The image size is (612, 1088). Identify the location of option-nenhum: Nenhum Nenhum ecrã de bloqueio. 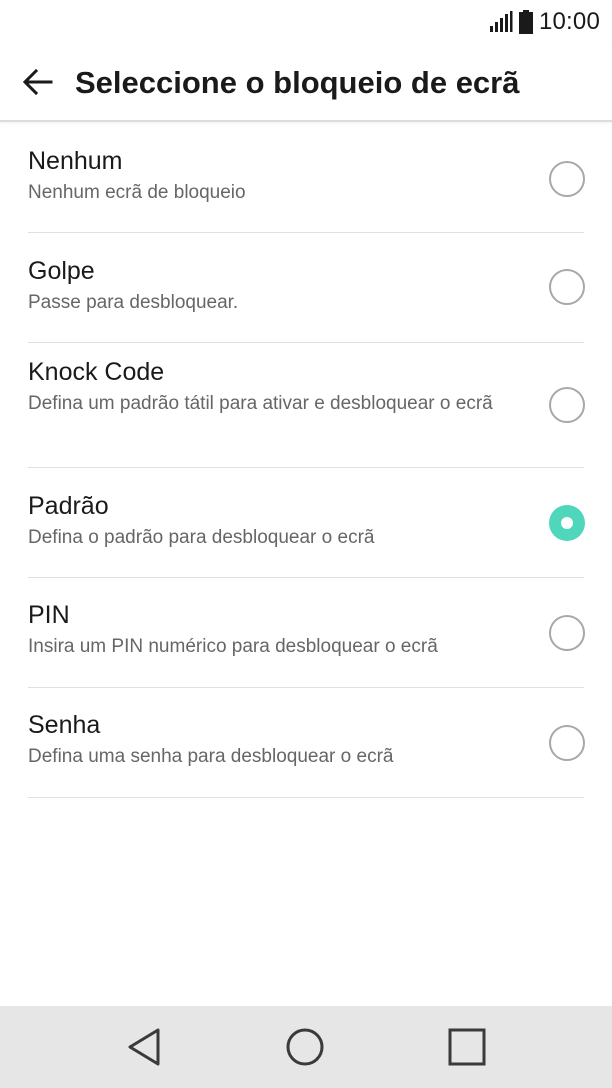
(306, 178).